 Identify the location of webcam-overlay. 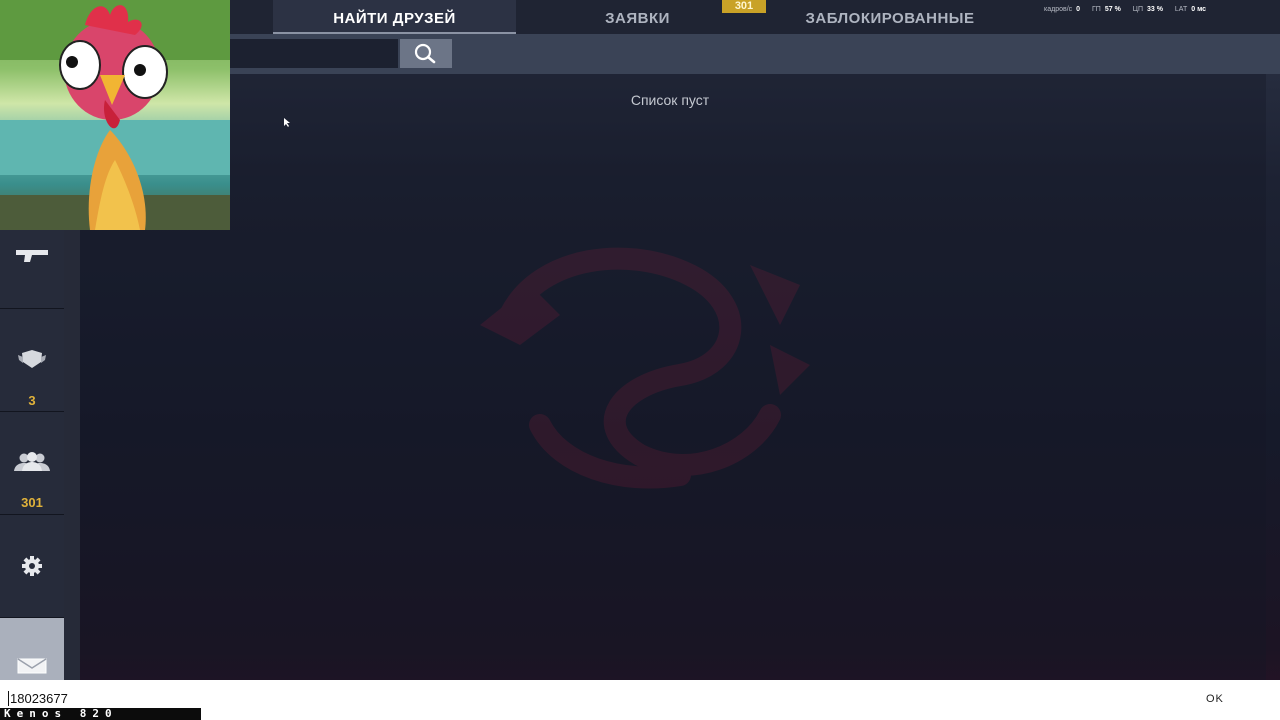
(115, 115).